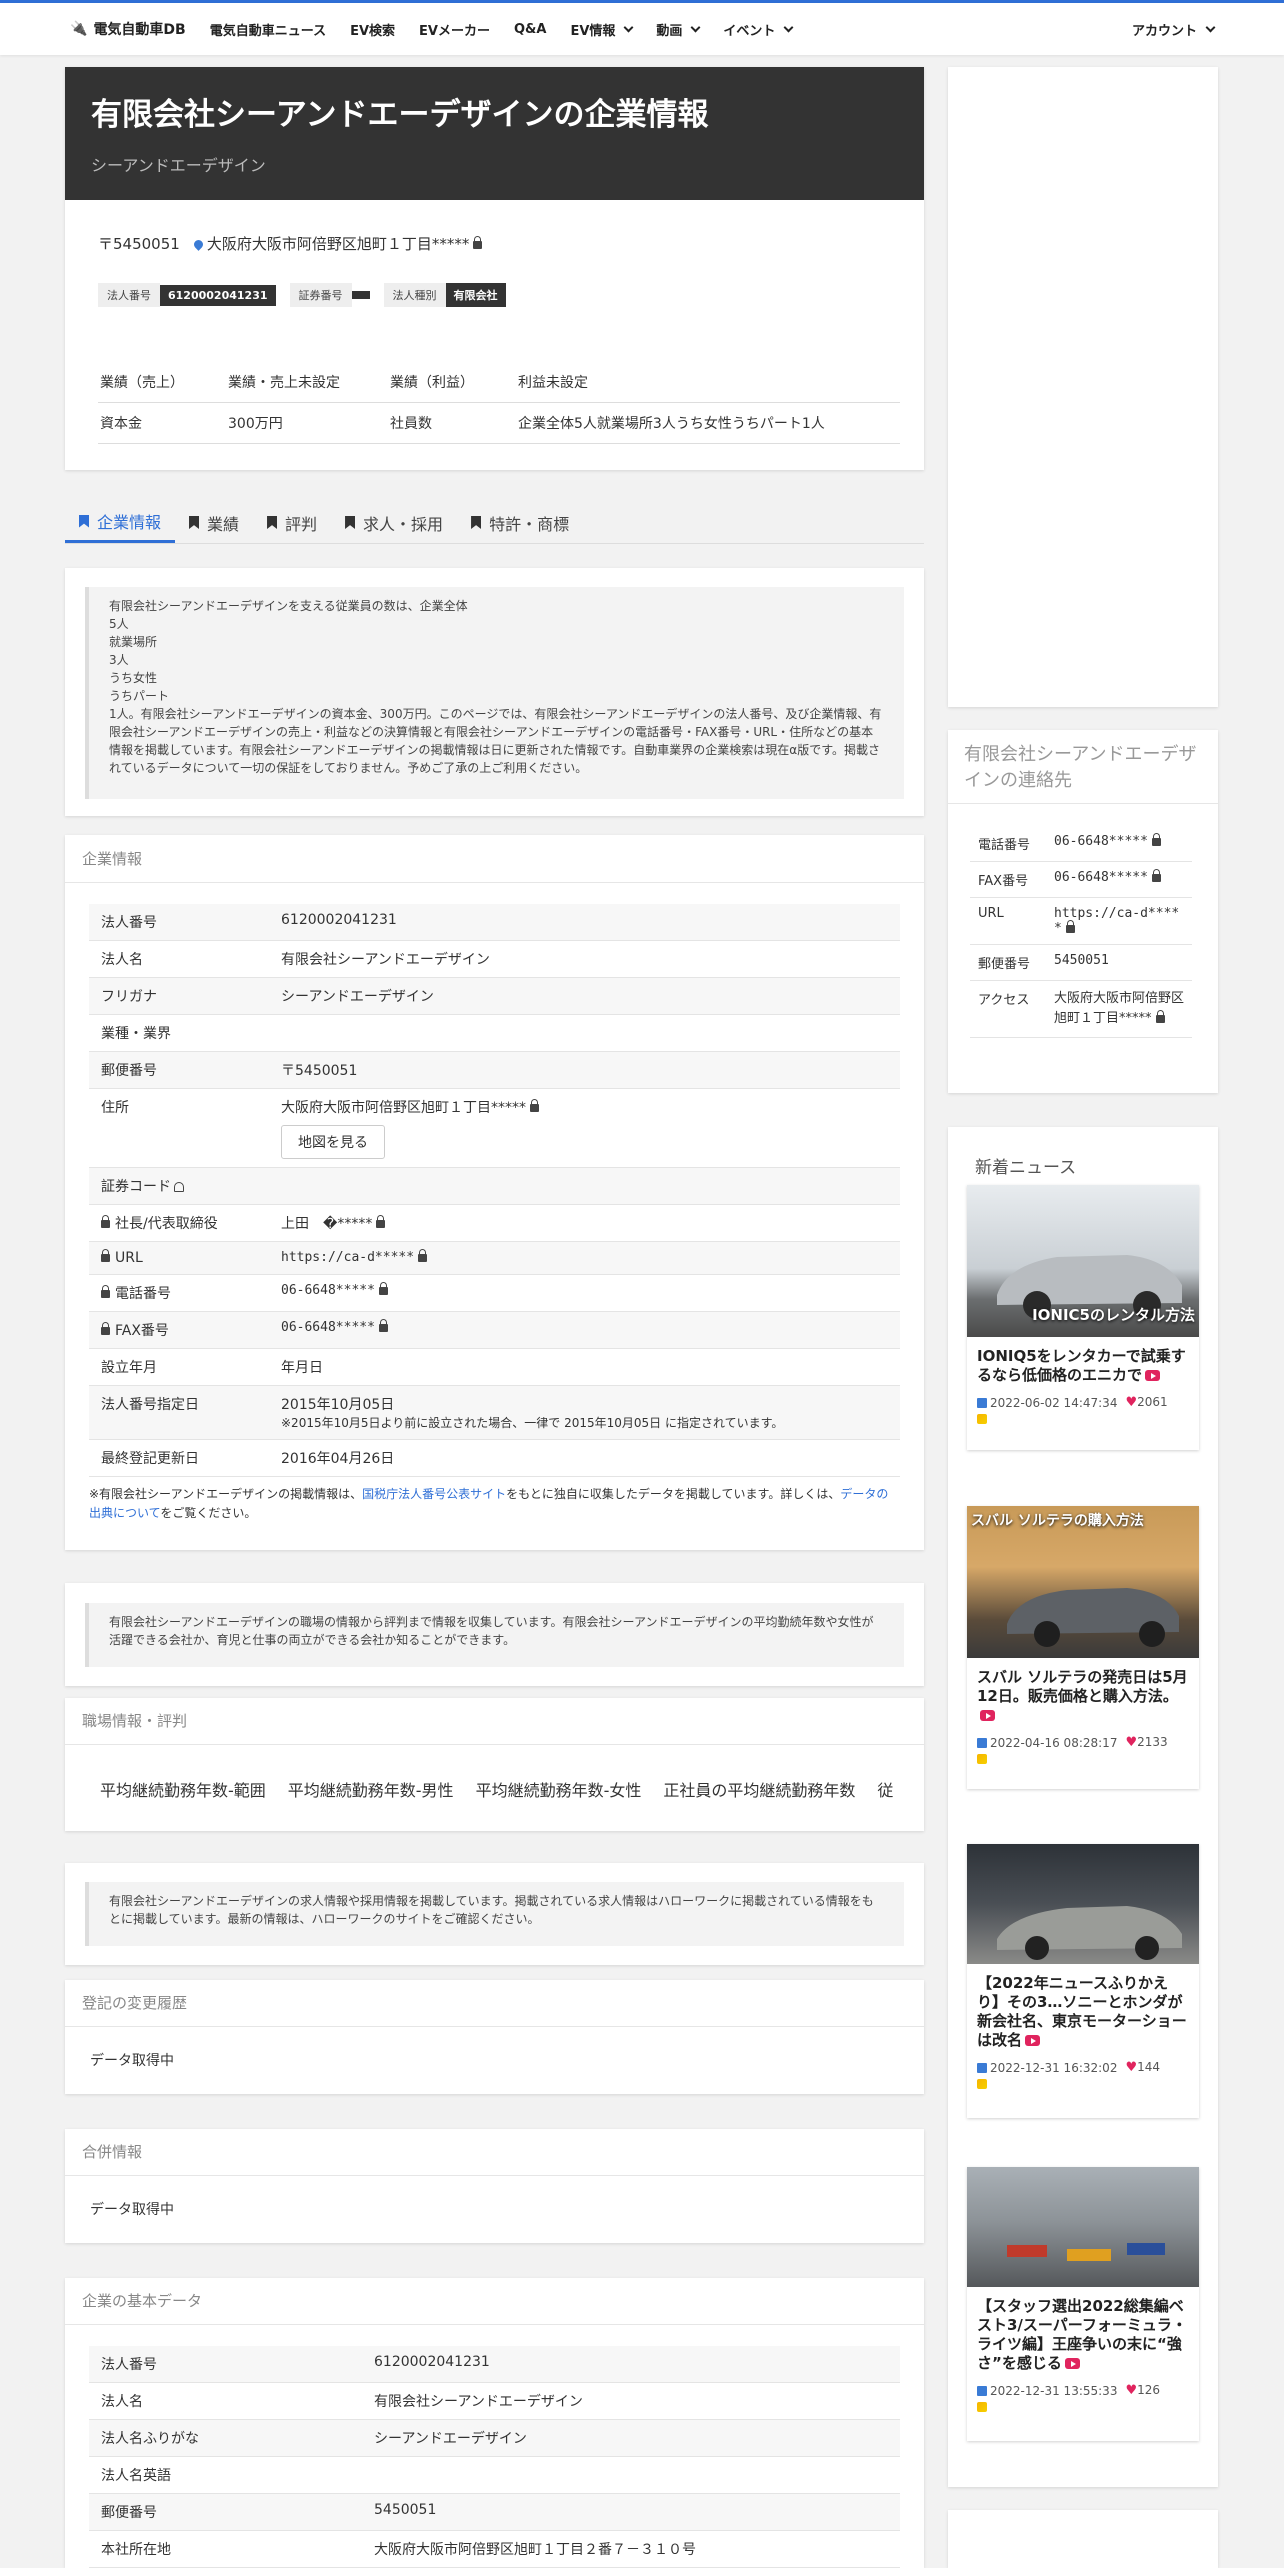 Image resolution: width=1284 pixels, height=2568 pixels. What do you see at coordinates (1083, 2227) in the screenshot?
I see `news-thumbnail` at bounding box center [1083, 2227].